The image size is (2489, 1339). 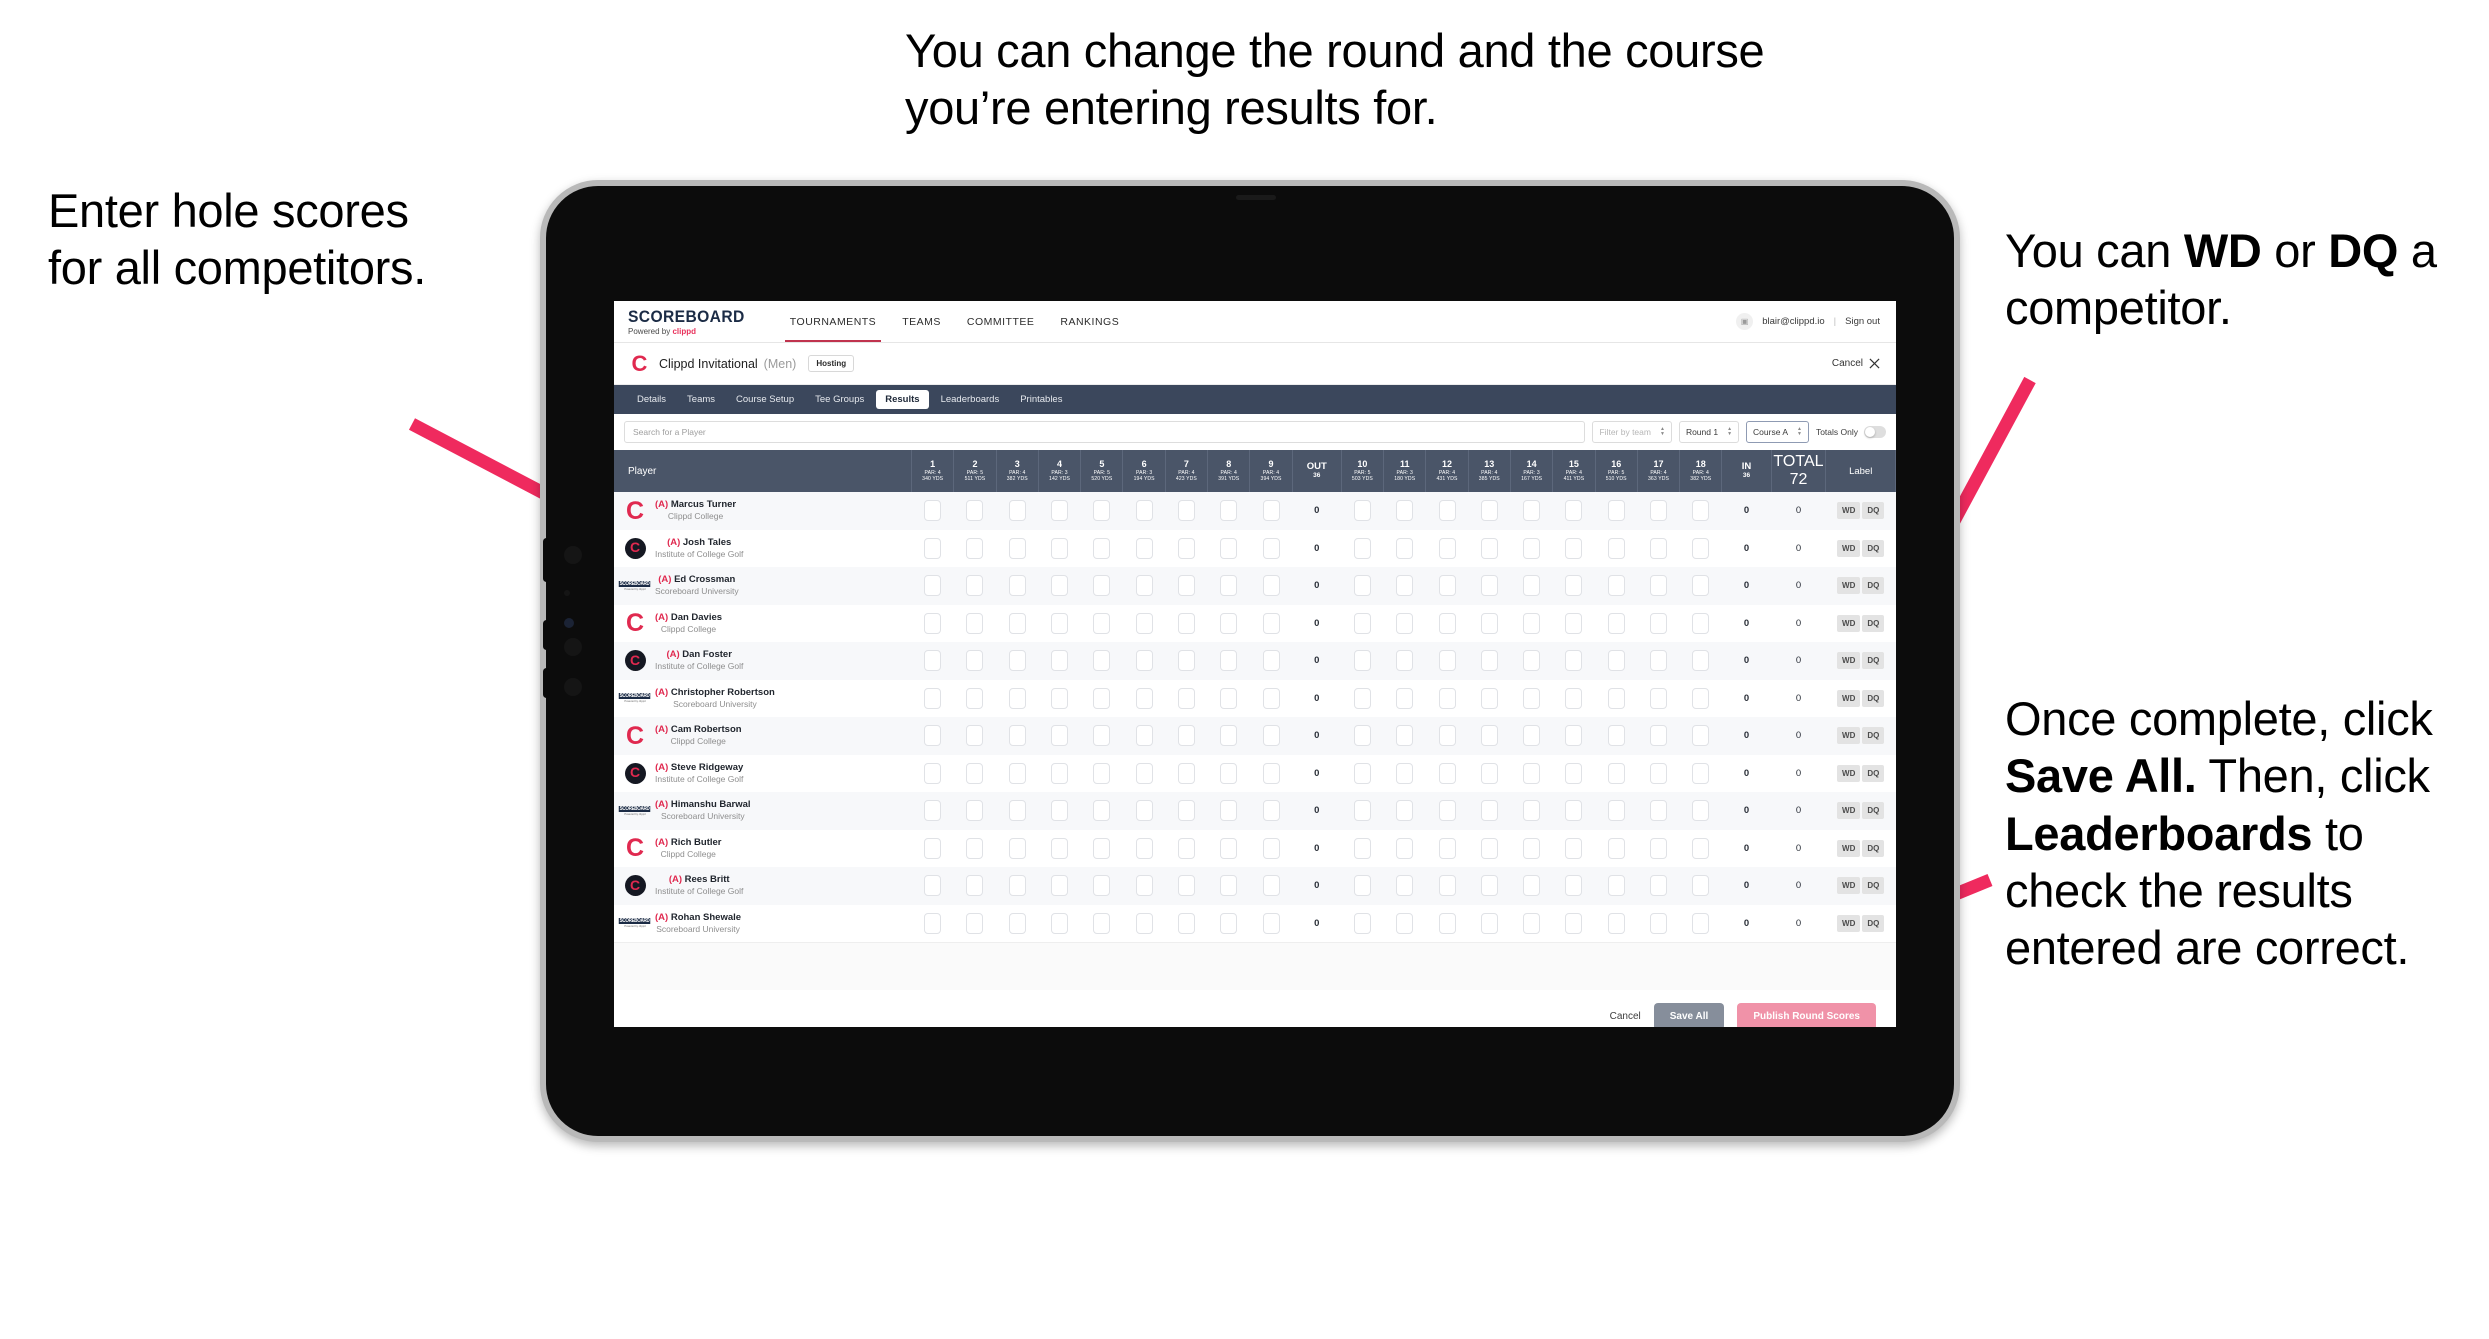 I want to click on nav-tournaments: TOURNAMENTS, so click(x=833, y=321).